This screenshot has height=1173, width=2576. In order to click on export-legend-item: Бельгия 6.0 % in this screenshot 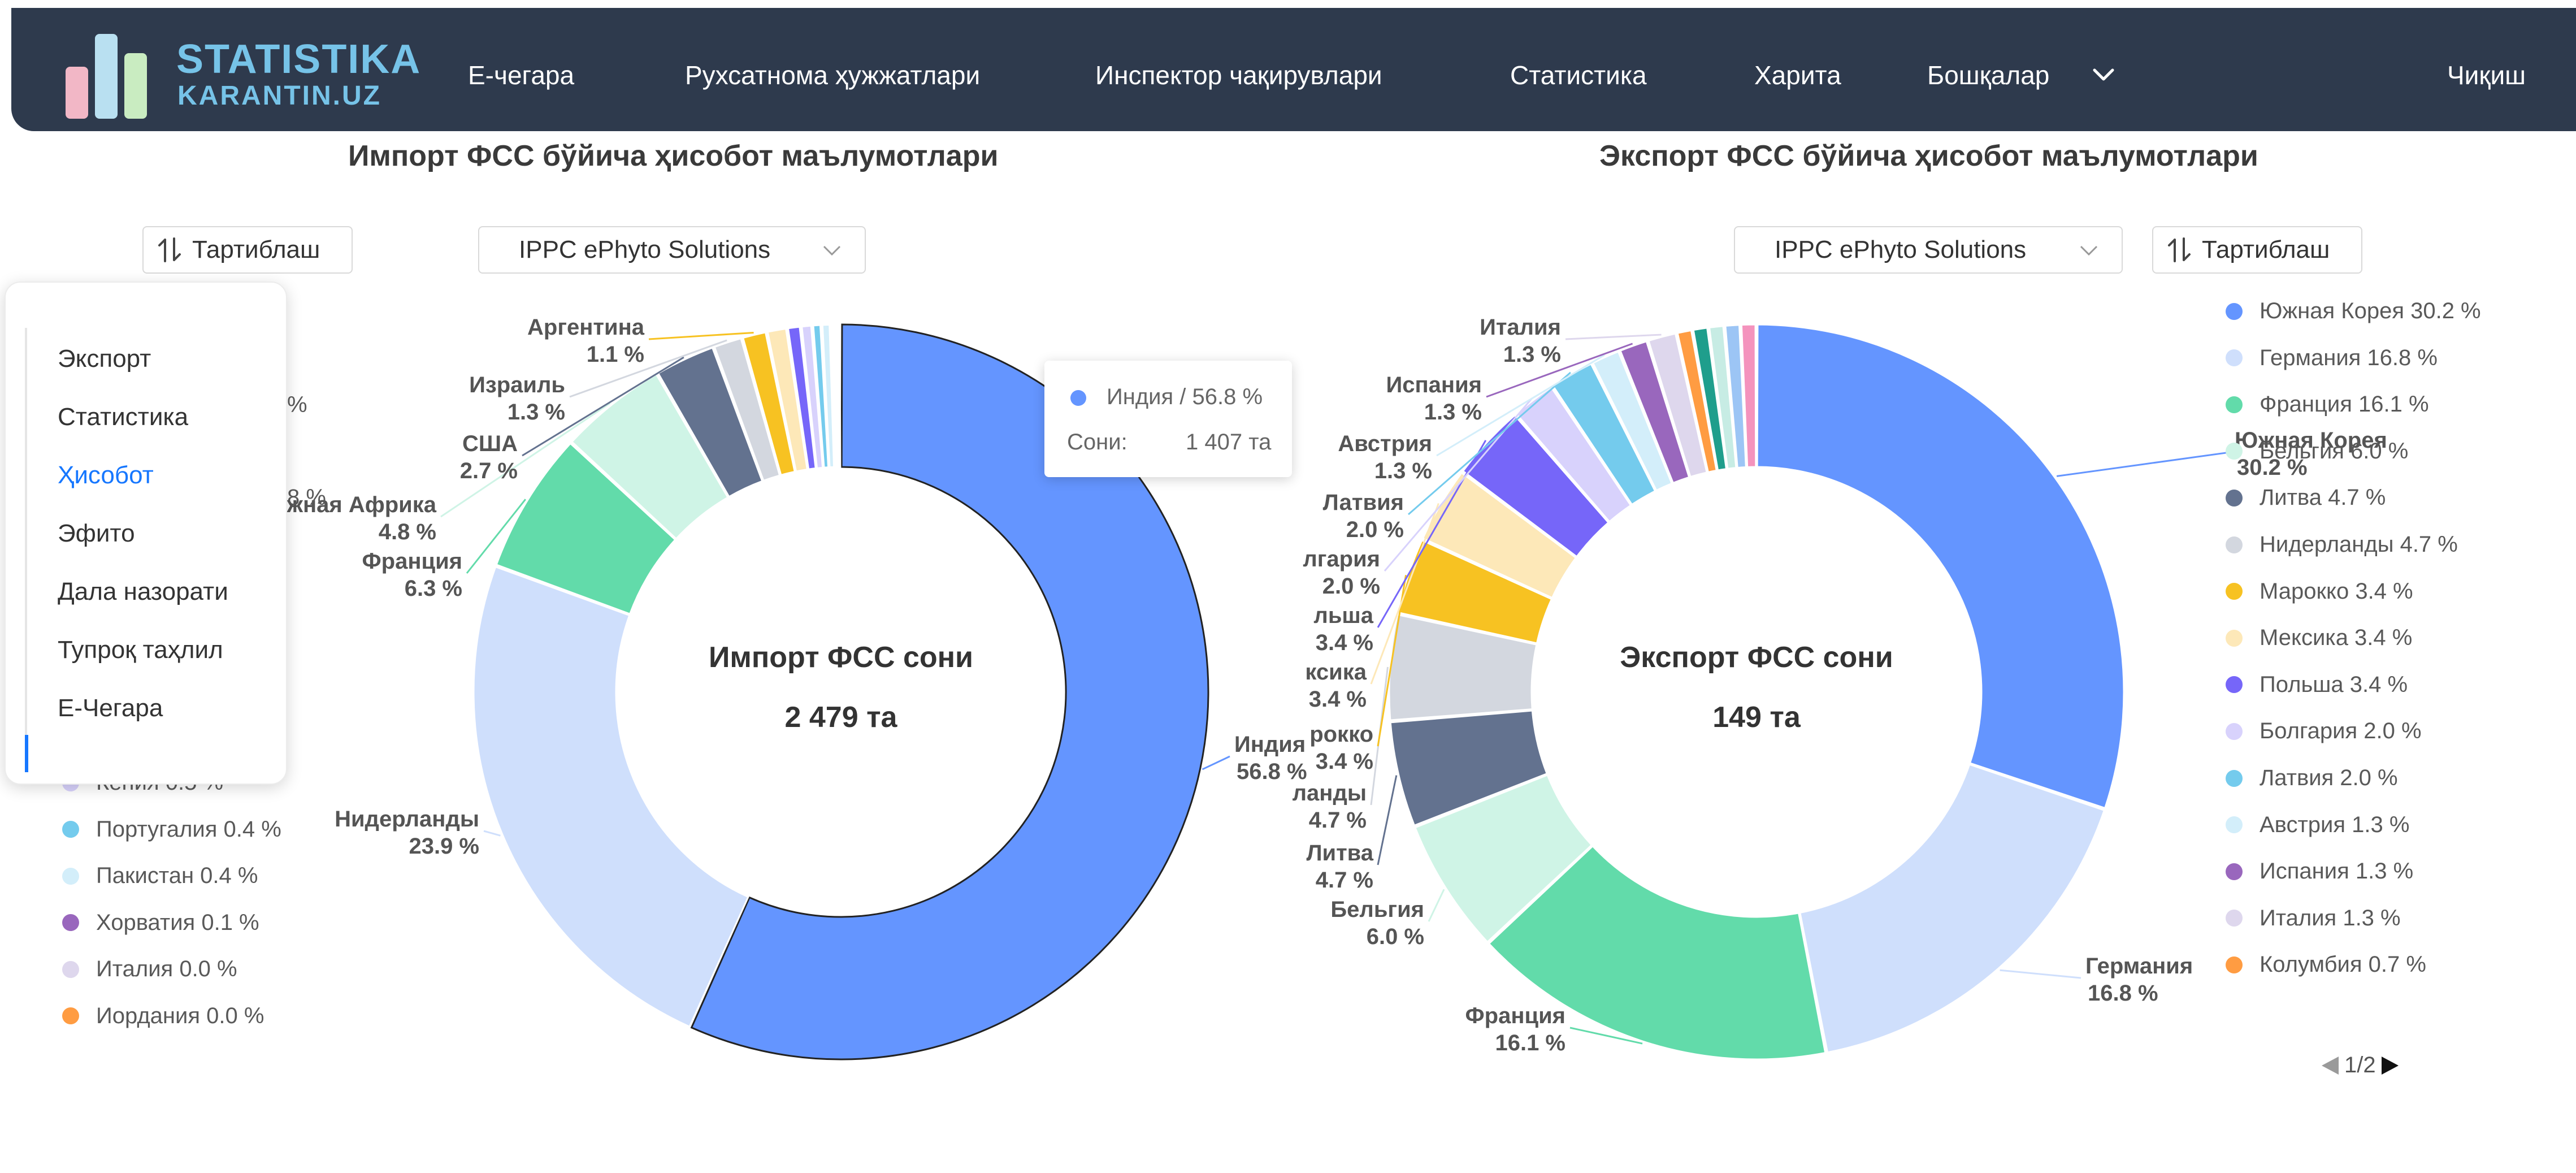, I will do `click(2317, 452)`.